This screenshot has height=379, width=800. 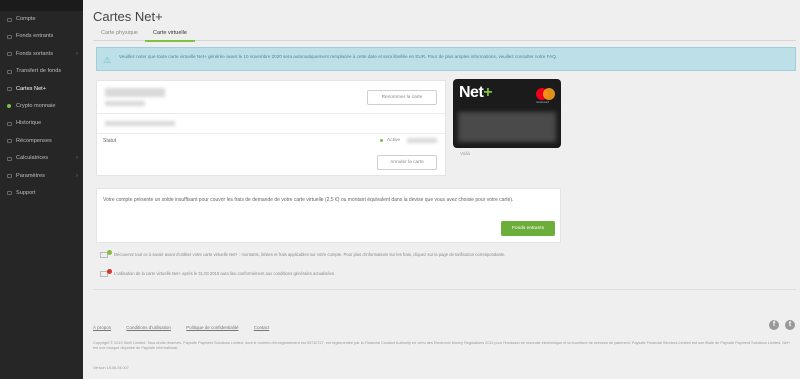 I want to click on sidebar-item-label: Cartes Net+, so click(x=31, y=88).